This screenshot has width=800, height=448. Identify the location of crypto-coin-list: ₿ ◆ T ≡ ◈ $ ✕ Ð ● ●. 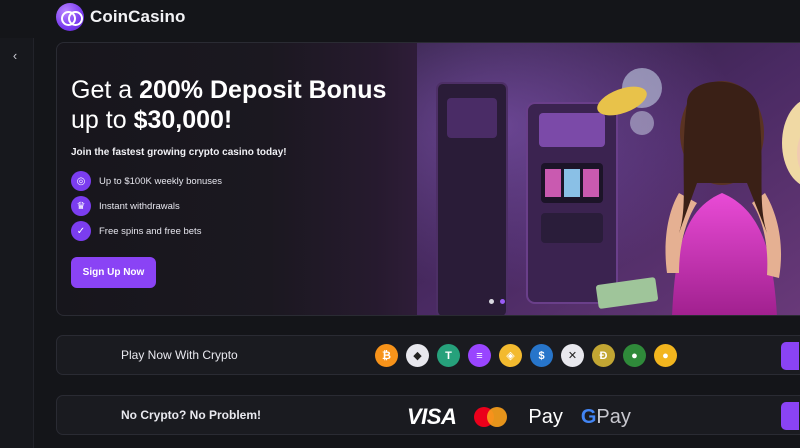
(526, 355).